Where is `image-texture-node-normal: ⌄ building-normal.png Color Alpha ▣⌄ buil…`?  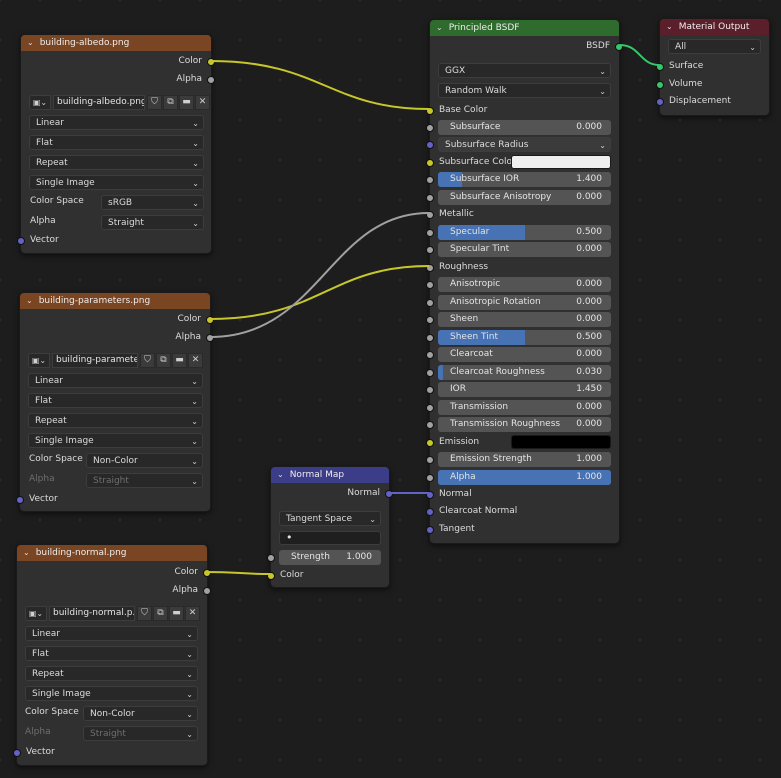
image-texture-node-normal: ⌄ building-normal.png Color Alpha ▣⌄ buil… is located at coordinates (112, 655).